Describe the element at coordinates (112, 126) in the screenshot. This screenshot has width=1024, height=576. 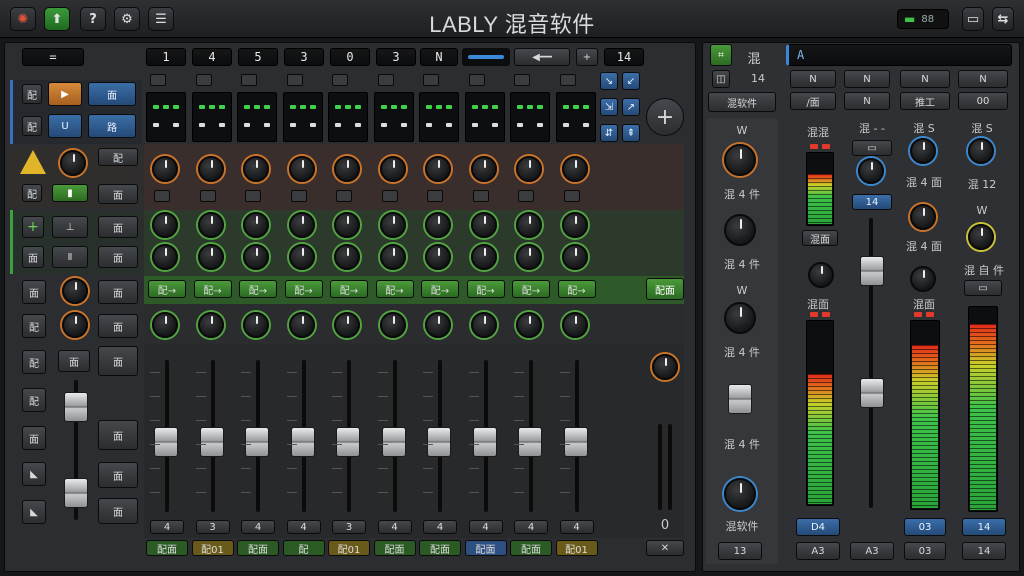
I see `left-btn-6: 路` at that location.